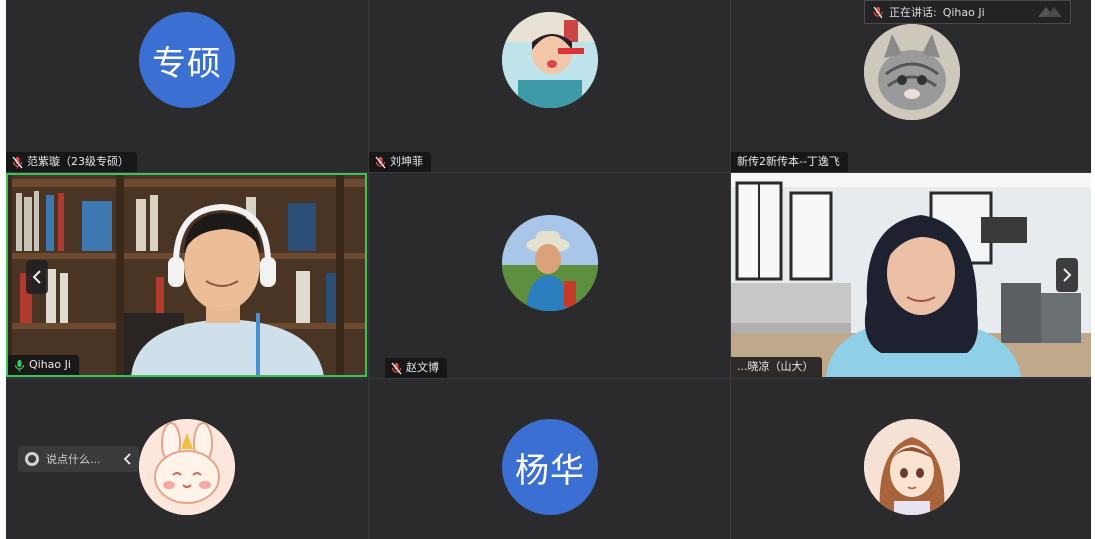 This screenshot has width=1095, height=539. I want to click on participant-nametag: 刘坤菲, so click(400, 162).